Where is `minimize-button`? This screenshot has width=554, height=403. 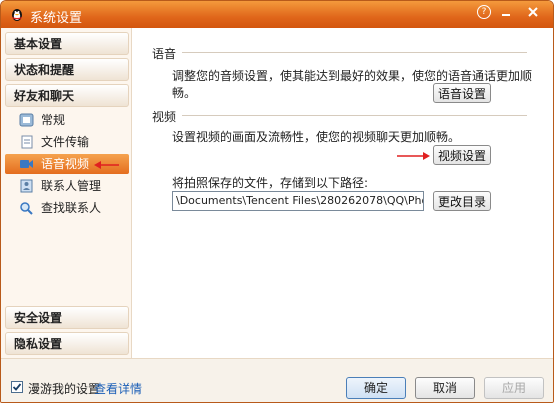
minimize-button is located at coordinates (506, 12).